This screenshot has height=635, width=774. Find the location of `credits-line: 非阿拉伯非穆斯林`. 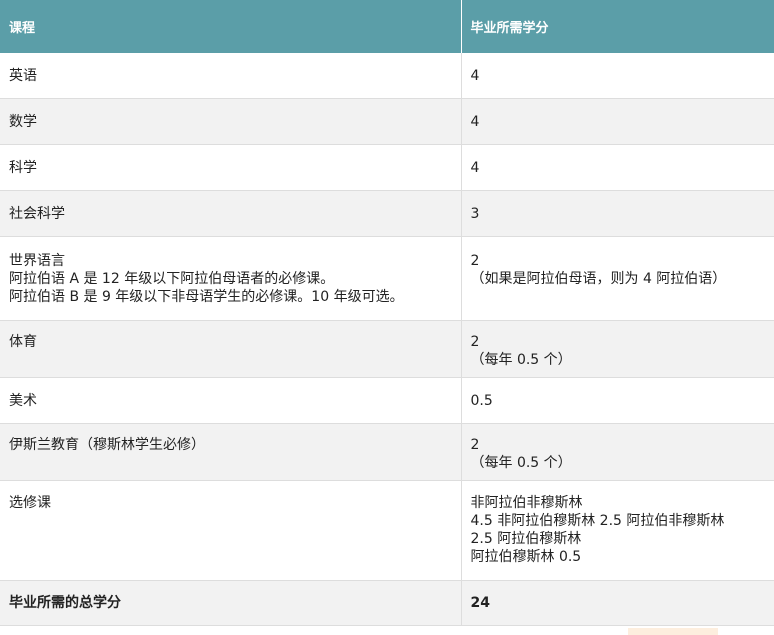

credits-line: 非阿拉伯非穆斯林 is located at coordinates (526, 503).